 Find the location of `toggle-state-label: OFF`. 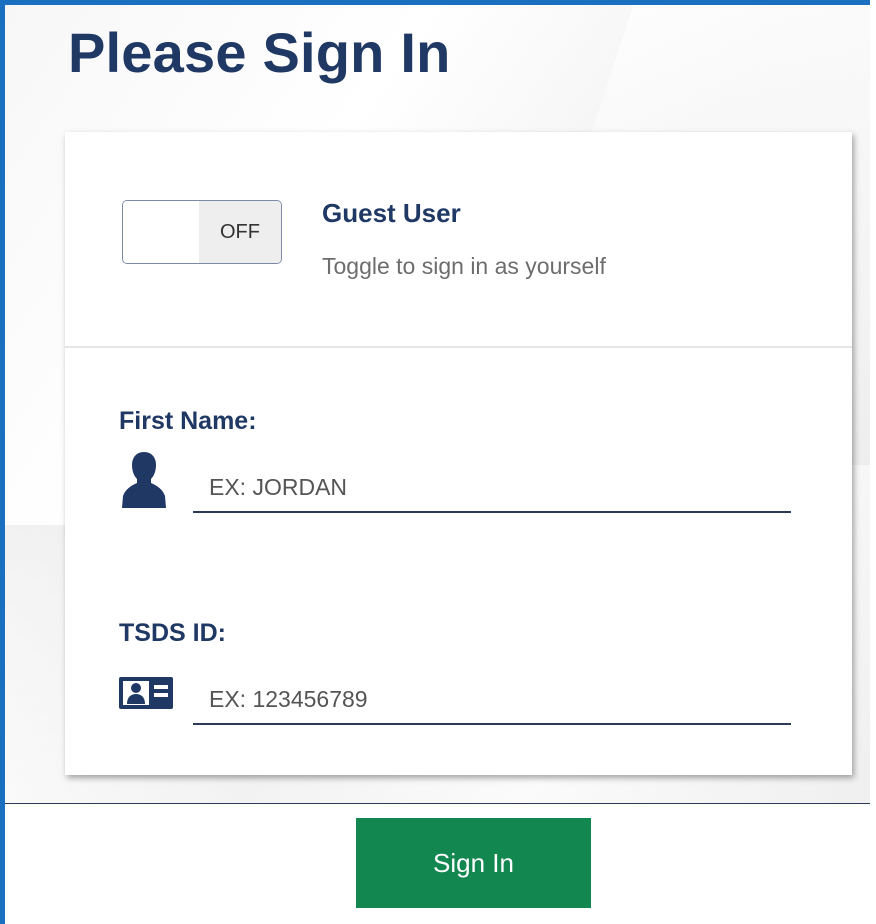

toggle-state-label: OFF is located at coordinates (240, 232).